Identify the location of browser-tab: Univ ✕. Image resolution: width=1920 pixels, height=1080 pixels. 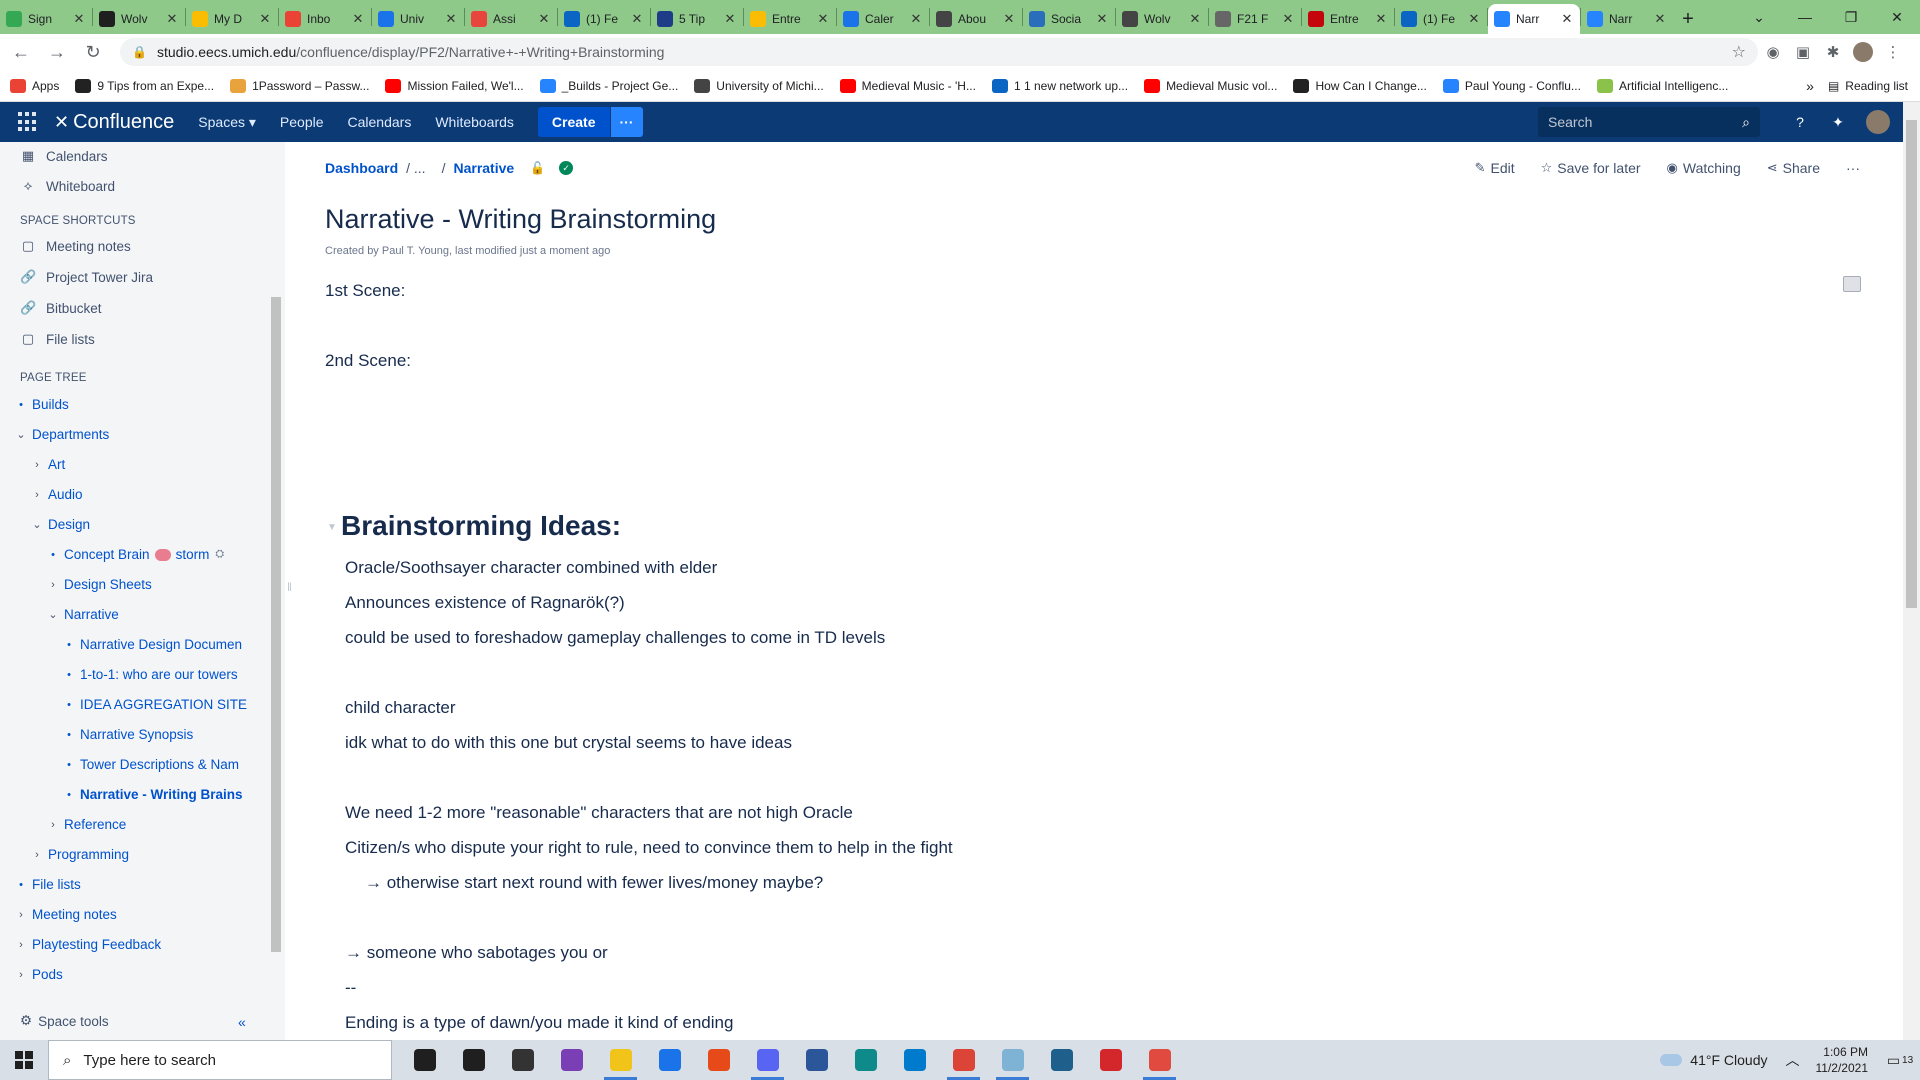
(418, 19).